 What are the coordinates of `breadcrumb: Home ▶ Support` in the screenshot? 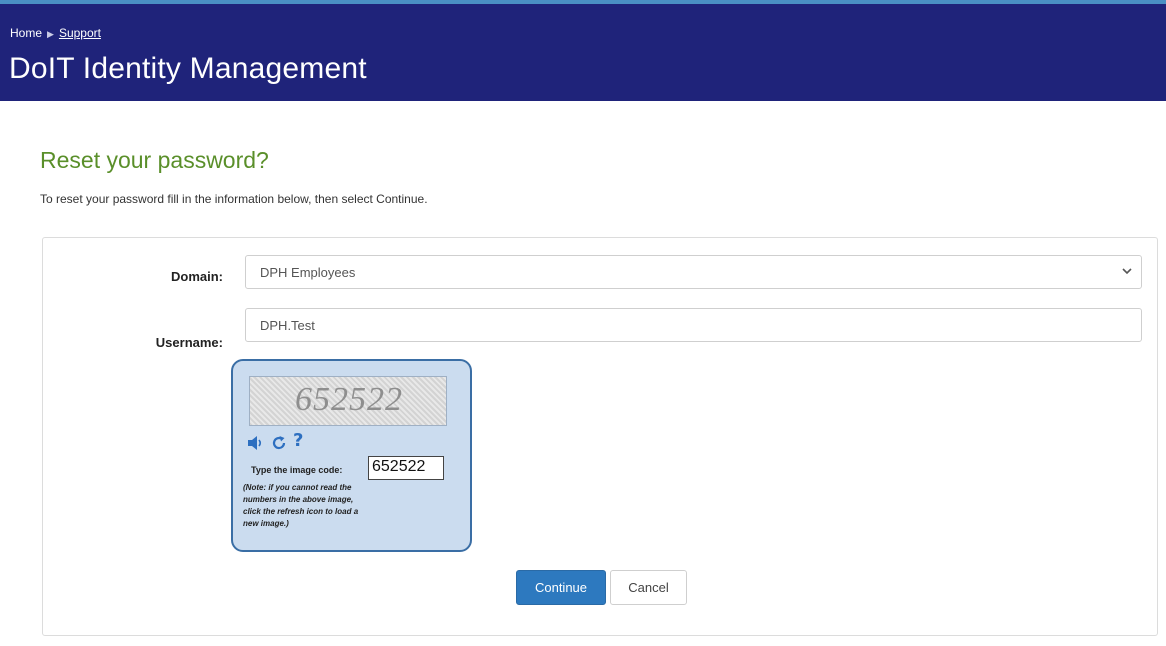 It's located at (55, 33).